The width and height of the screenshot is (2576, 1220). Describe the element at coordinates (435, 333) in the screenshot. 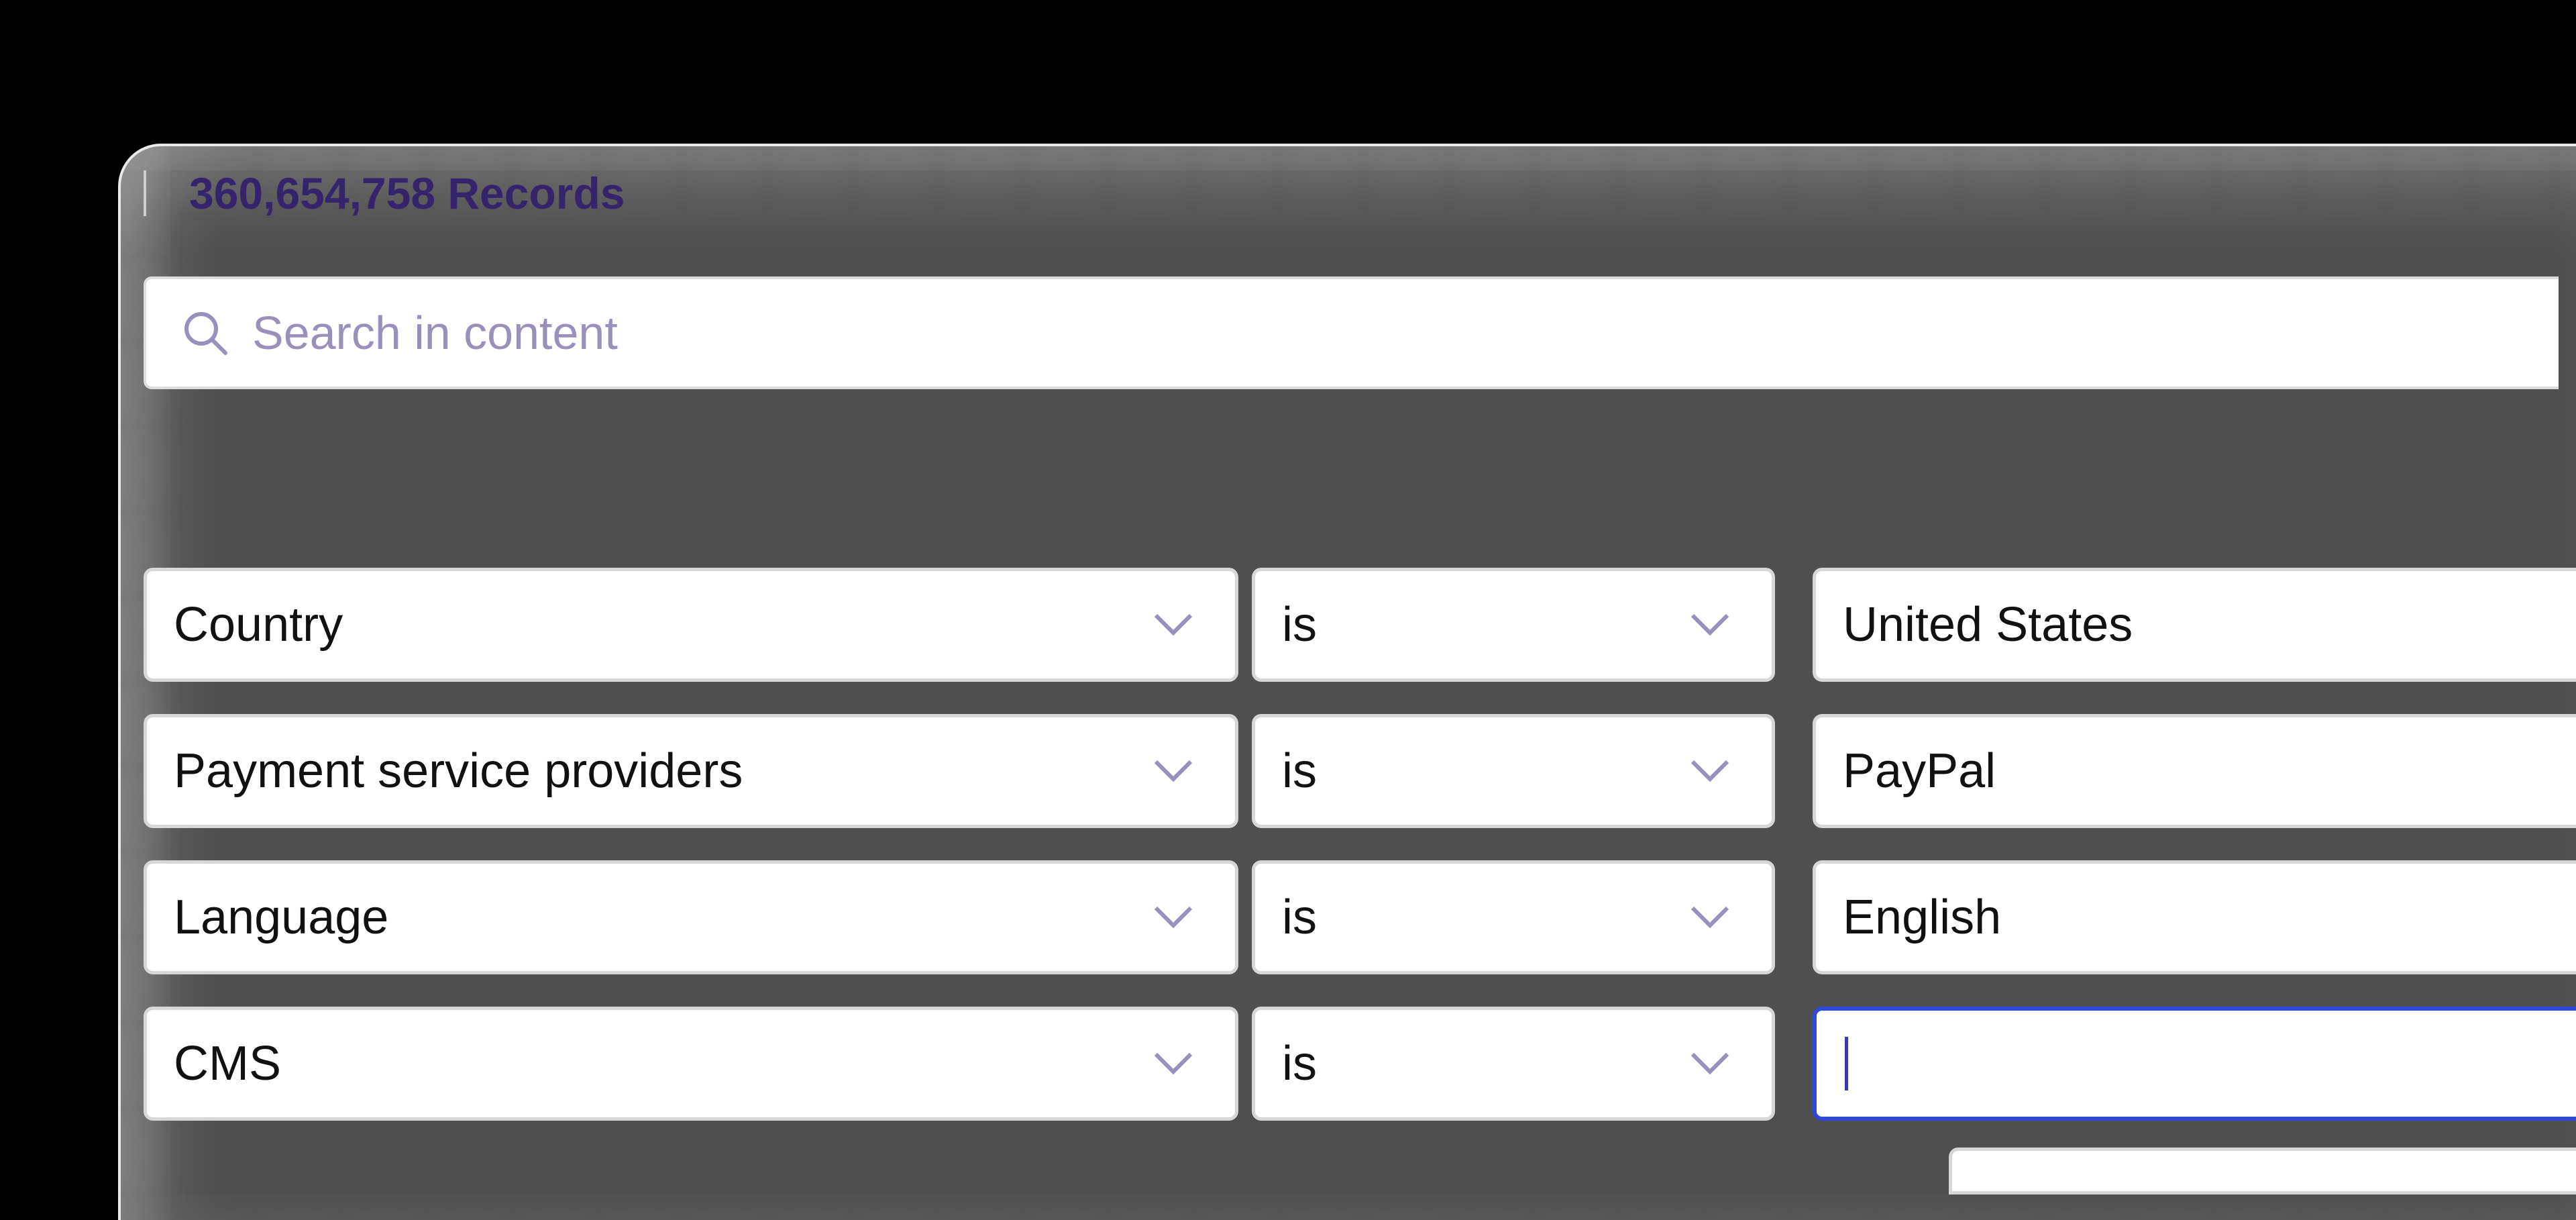

I see `search-placeholder: Search in content` at that location.